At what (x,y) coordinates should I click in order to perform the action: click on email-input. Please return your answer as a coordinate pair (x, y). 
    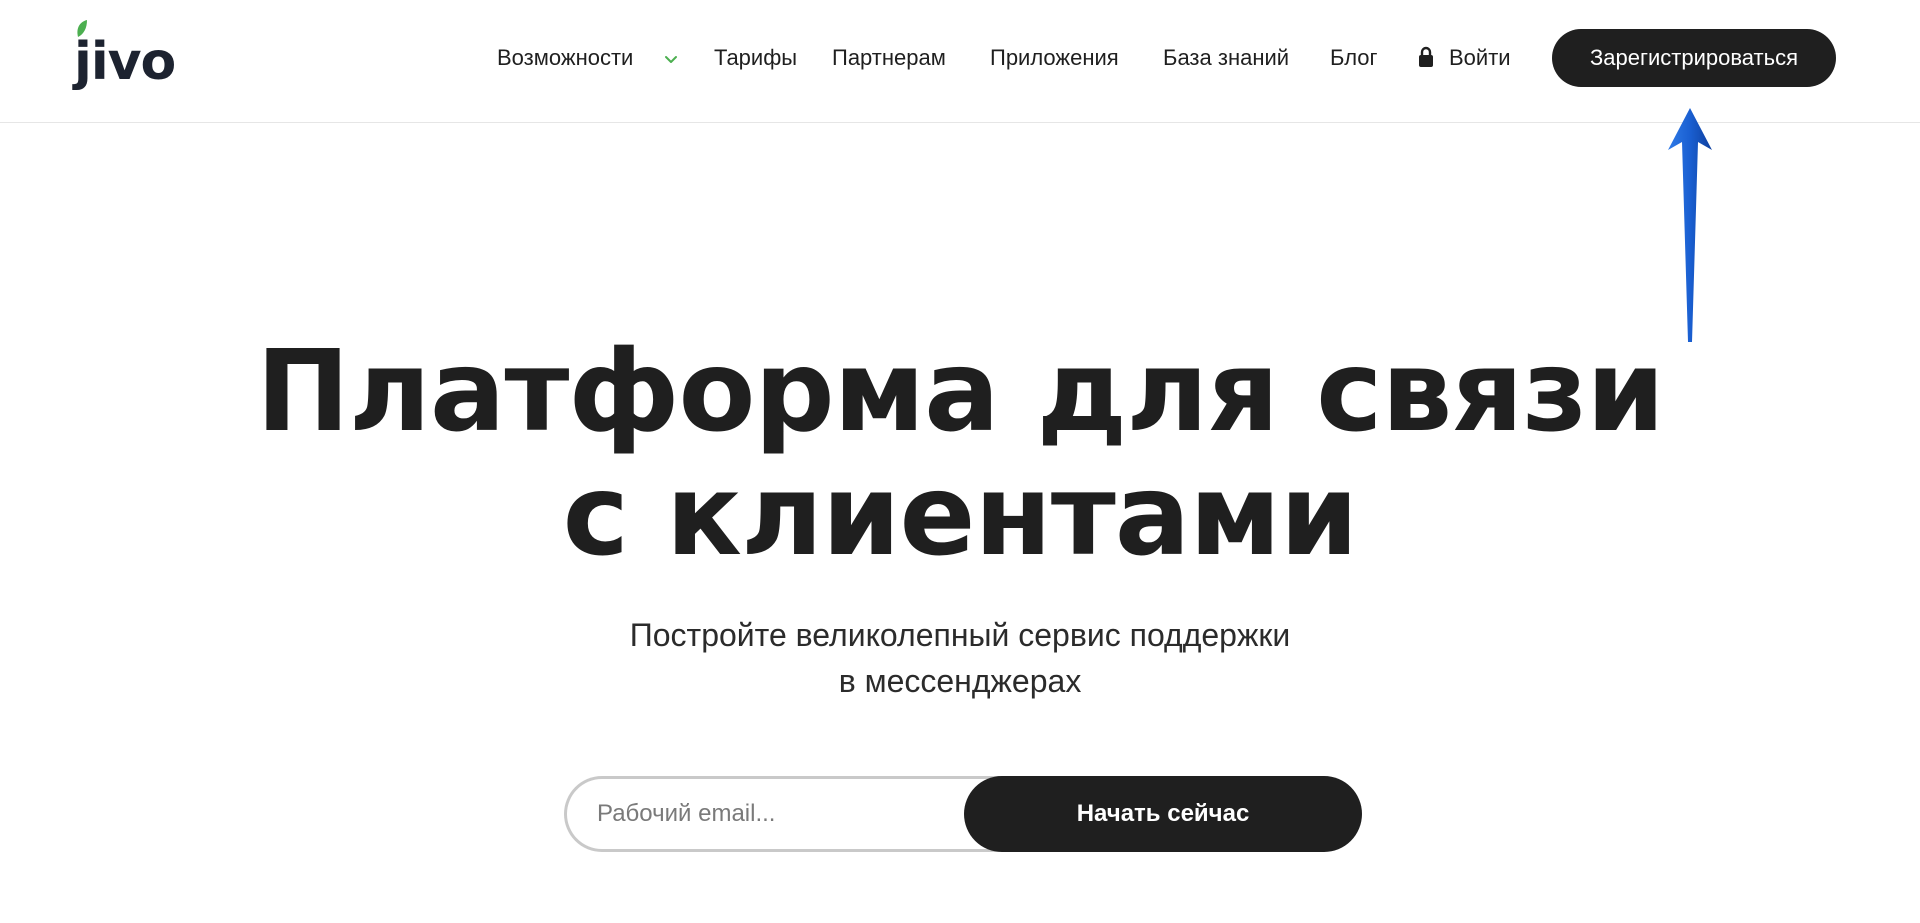
    Looking at the image, I should click on (784, 814).